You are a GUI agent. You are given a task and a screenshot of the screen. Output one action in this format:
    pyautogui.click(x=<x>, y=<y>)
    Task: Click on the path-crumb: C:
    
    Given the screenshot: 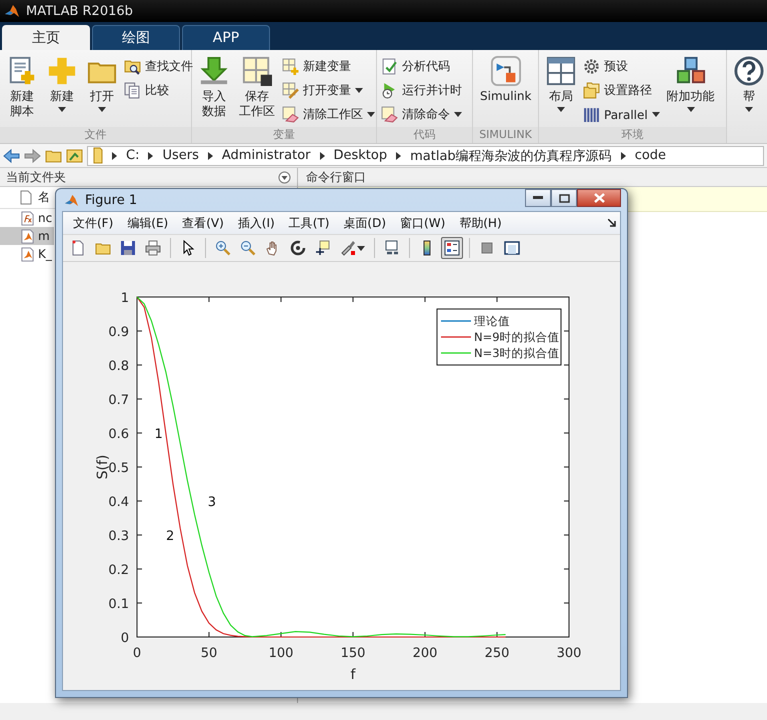 What is the action you would take?
    pyautogui.click(x=133, y=155)
    